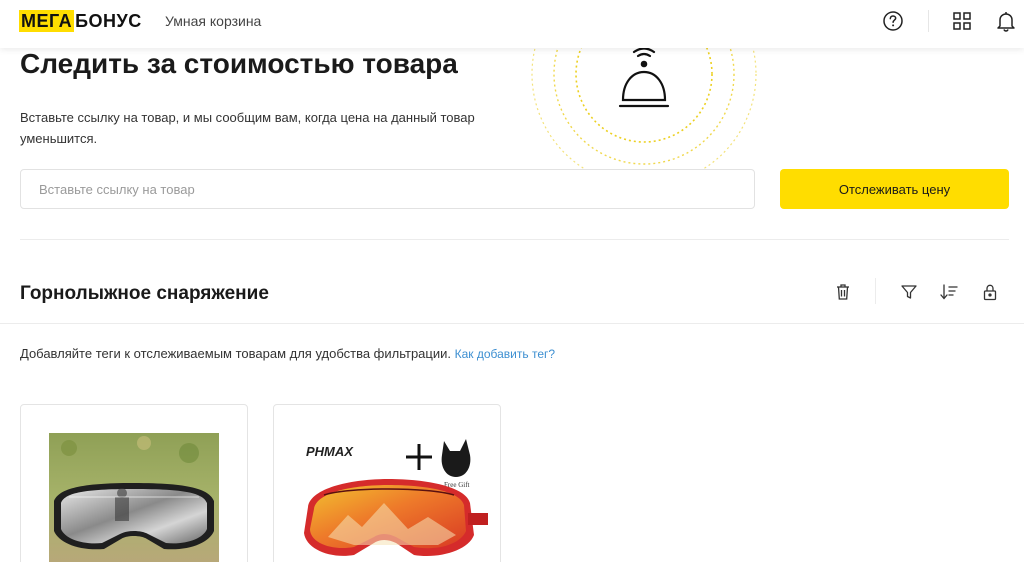  I want to click on top-header: МЕГА БОНУС Умная корзина, so click(512, 24).